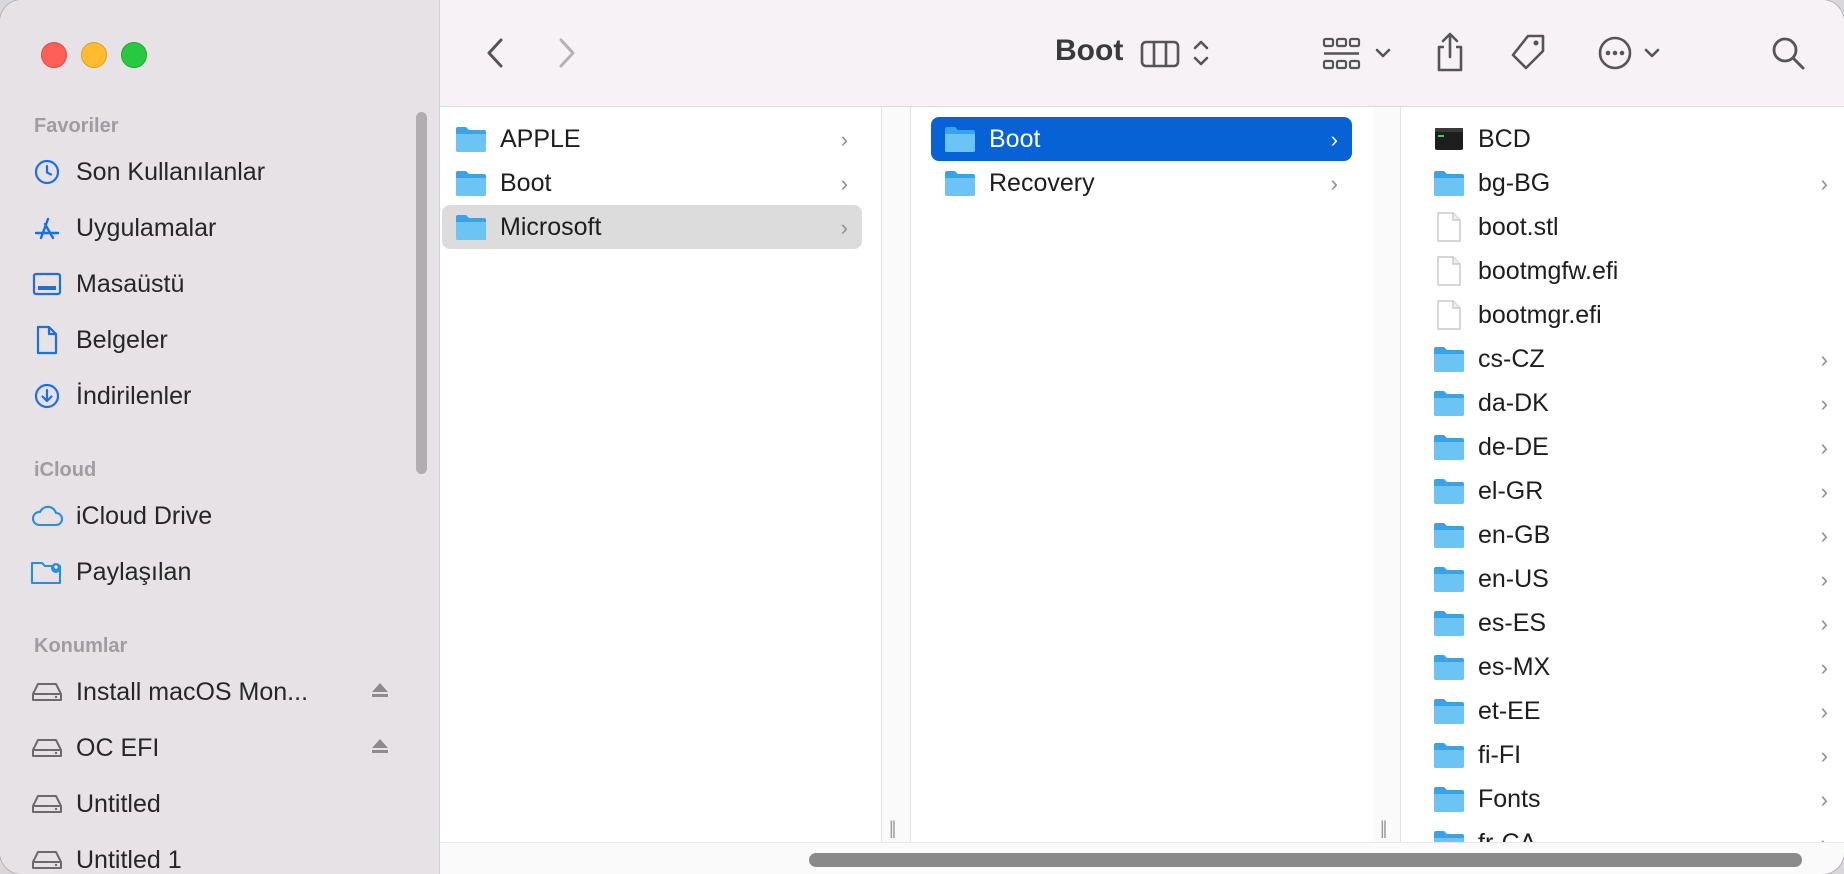 This screenshot has height=874, width=1844. I want to click on cloud-icon, so click(47, 516).